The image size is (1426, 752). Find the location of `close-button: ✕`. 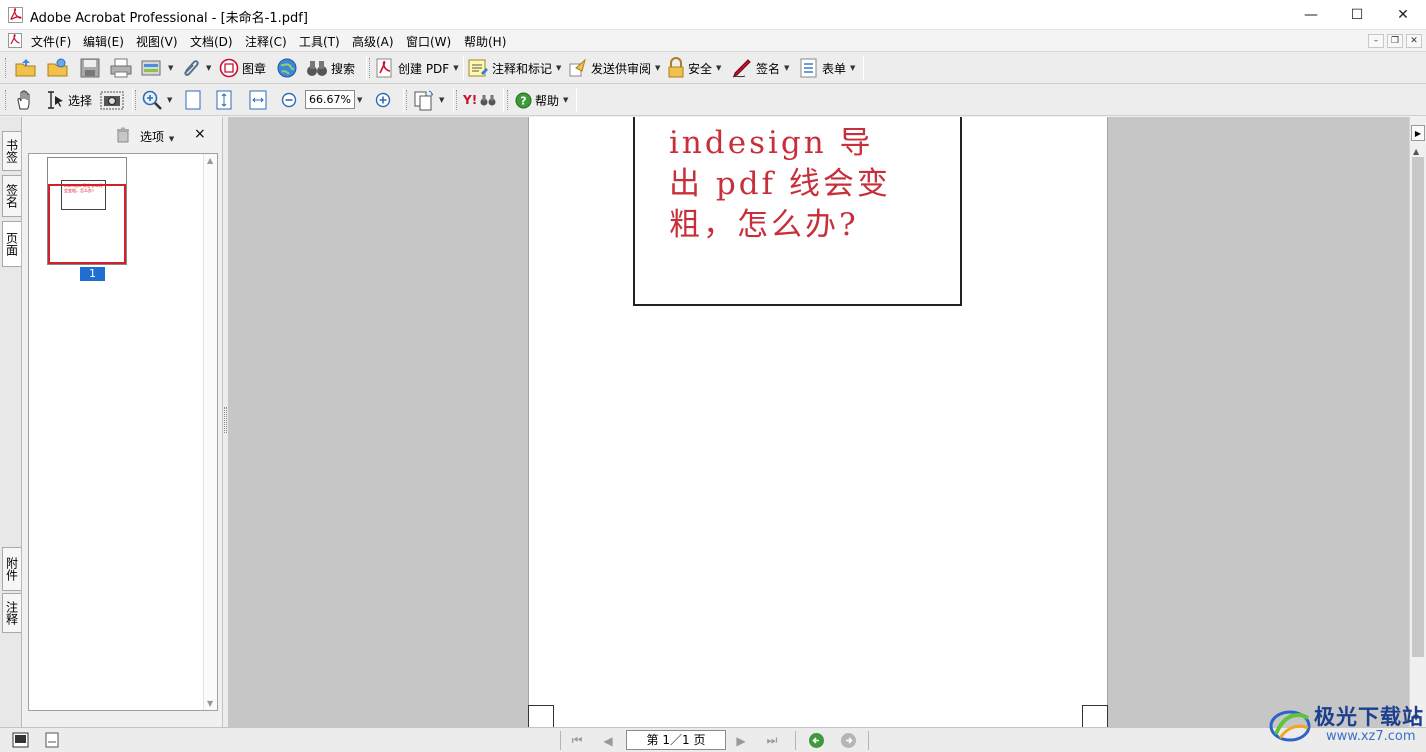

close-button: ✕ is located at coordinates (1403, 15).